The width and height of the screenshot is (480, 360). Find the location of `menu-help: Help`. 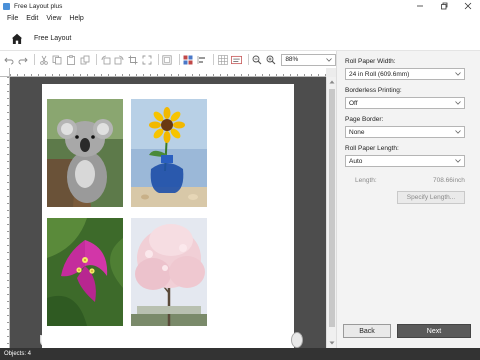

menu-help: Help is located at coordinates (76, 18).